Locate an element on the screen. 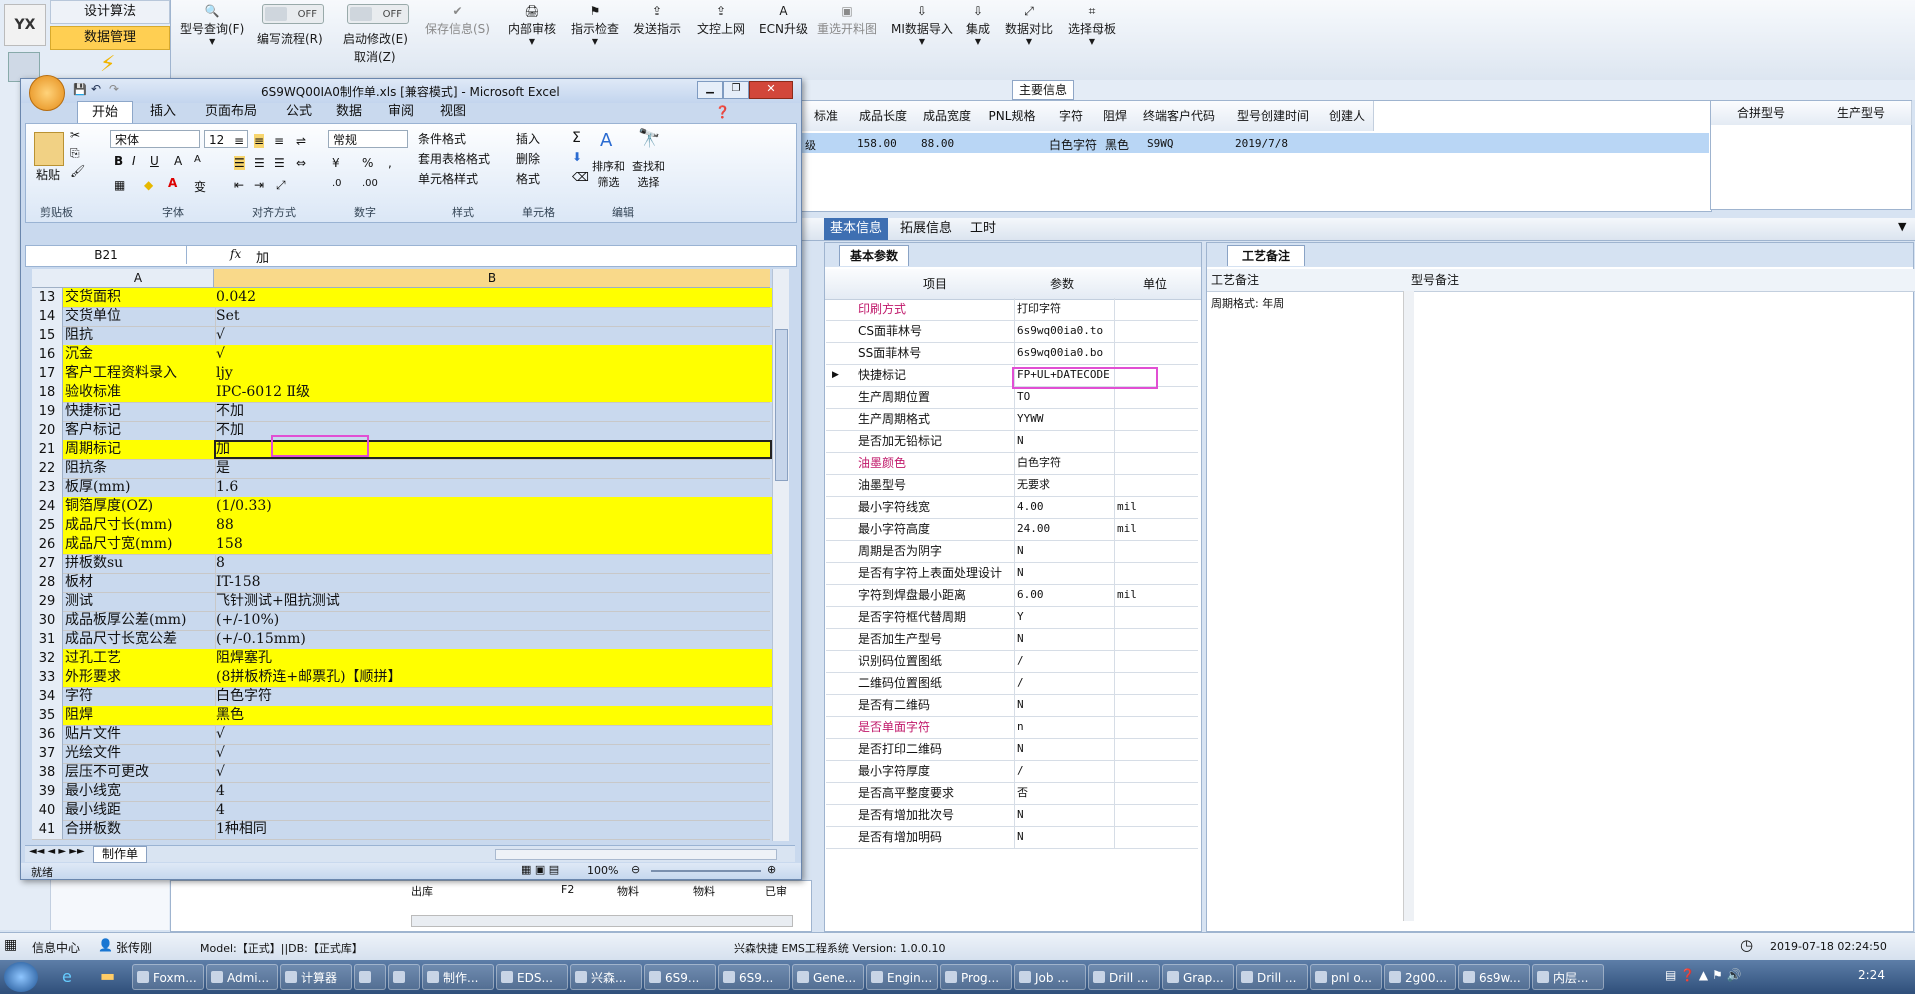 This screenshot has width=1915, height=994. cell-a: 层压不可更改 is located at coordinates (139, 772).